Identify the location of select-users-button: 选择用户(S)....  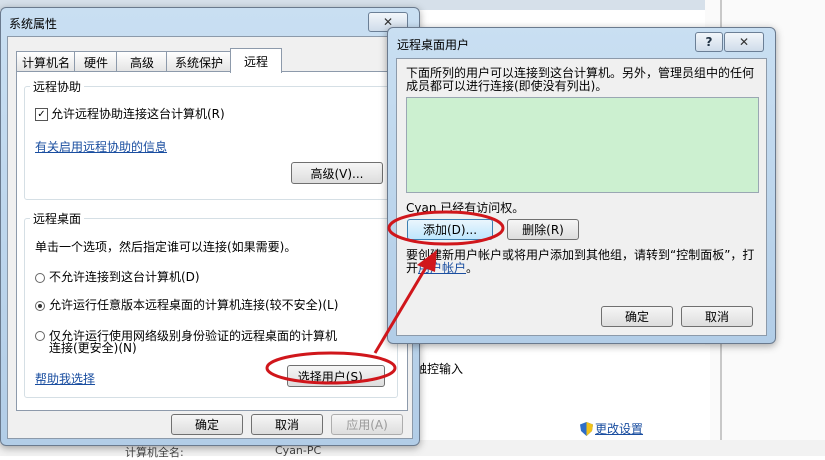
(336, 376).